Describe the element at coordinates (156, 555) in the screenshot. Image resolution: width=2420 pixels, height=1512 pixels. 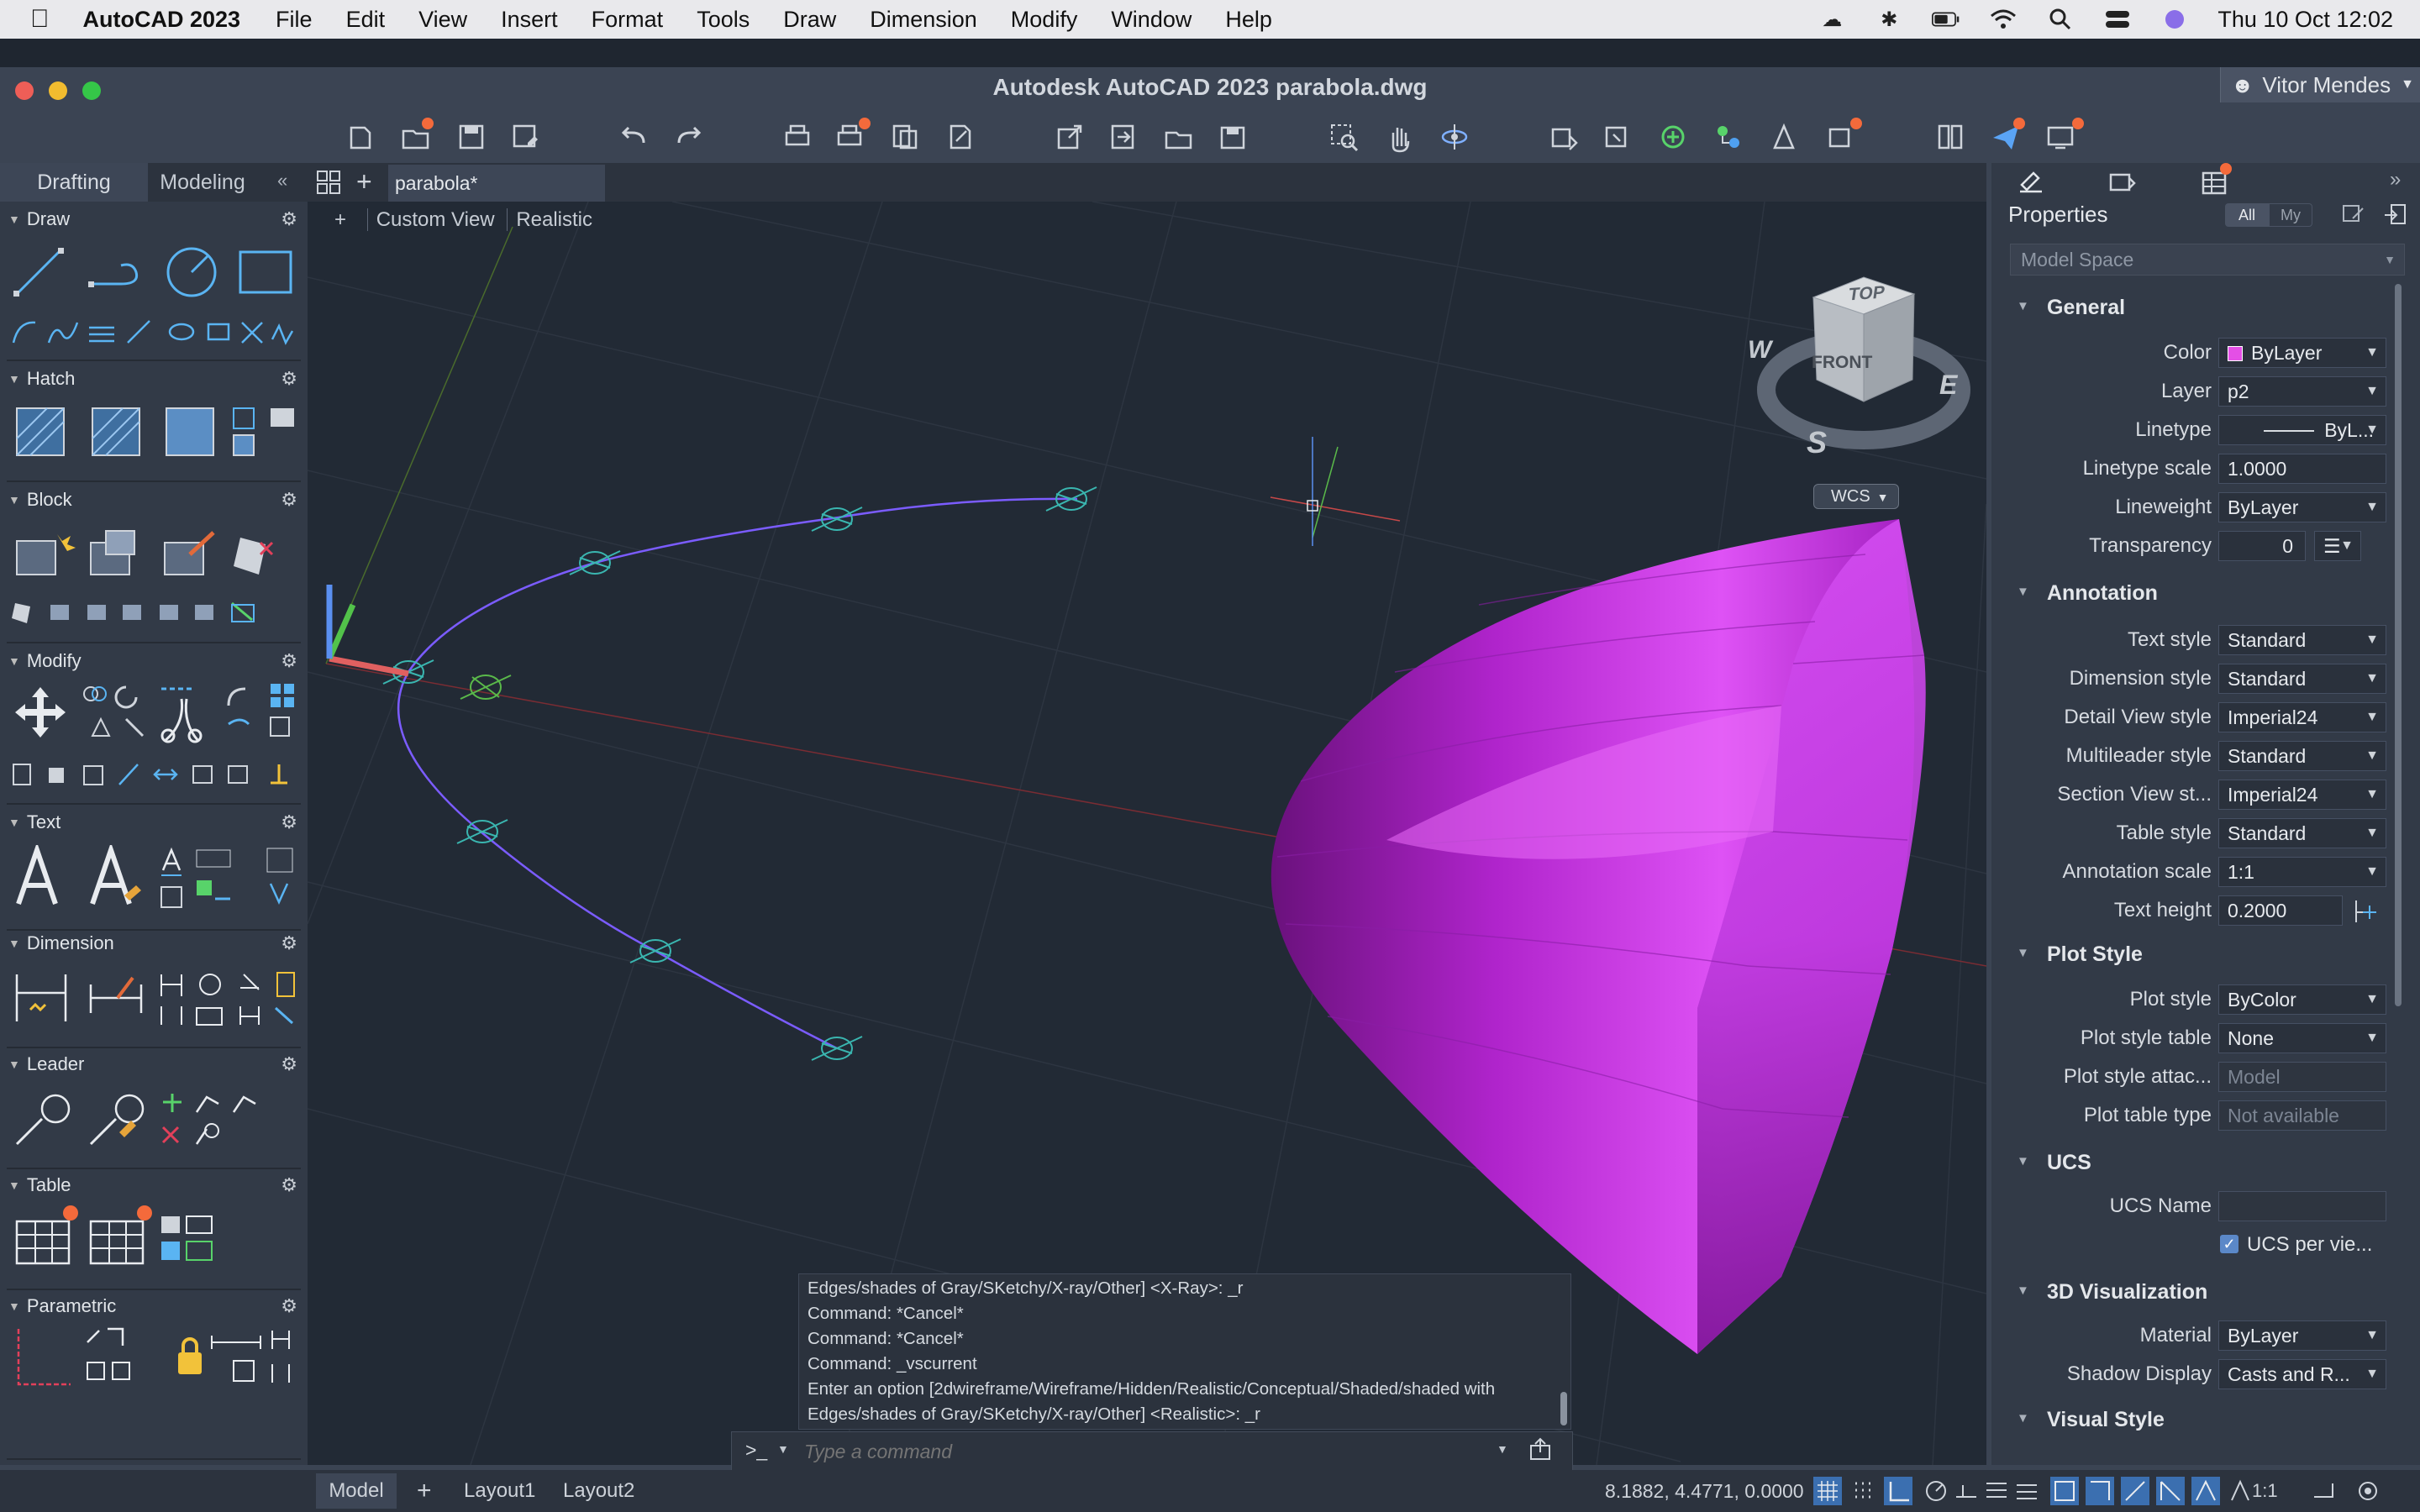
I see `block-tools` at that location.